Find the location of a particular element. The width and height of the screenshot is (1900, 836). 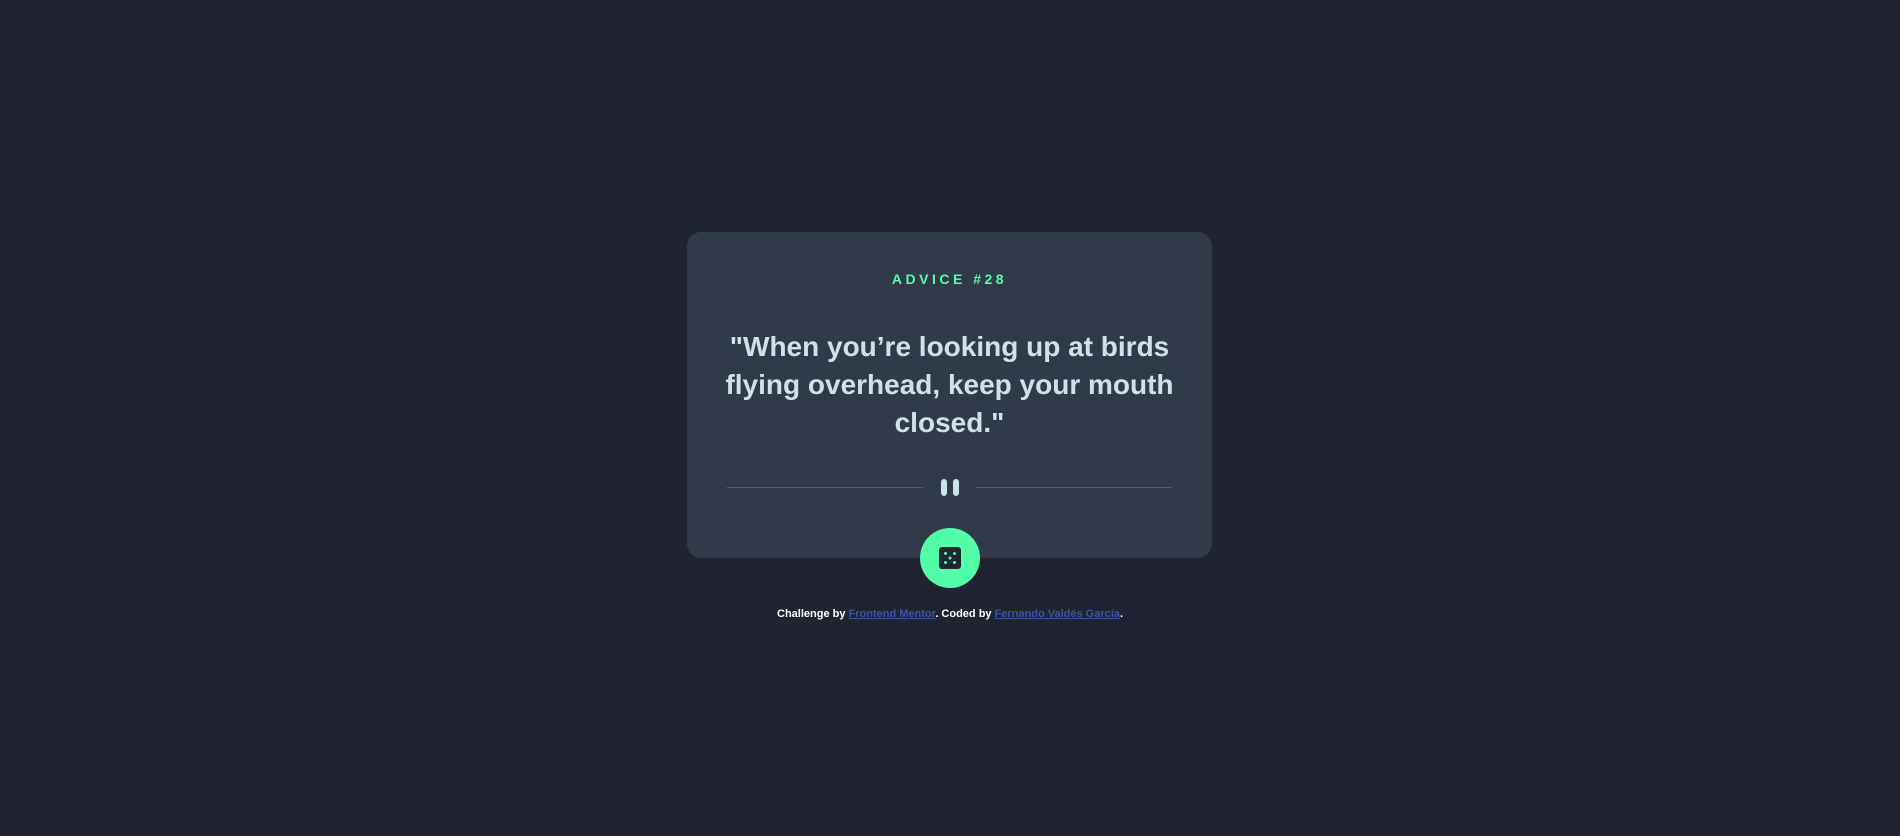

pause-icon is located at coordinates (950, 488).